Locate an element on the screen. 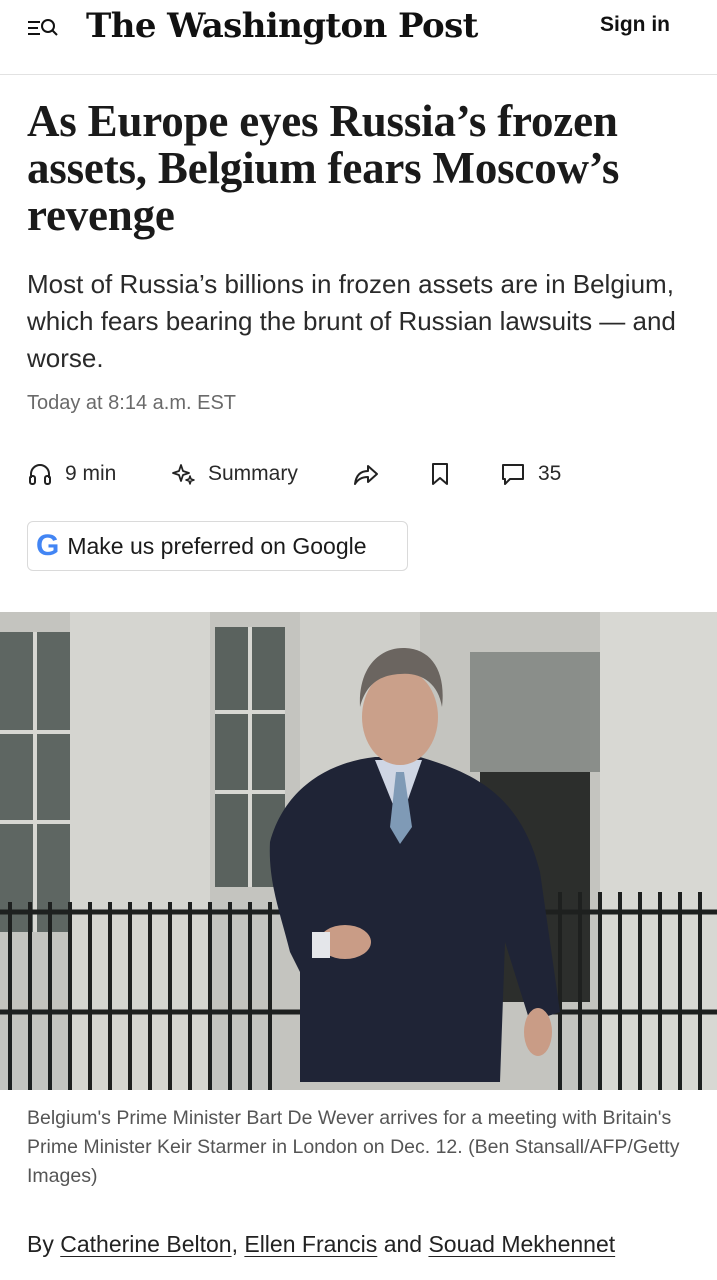 The image size is (717, 1280). author-link-ellen-francis: Ellen Francis is located at coordinates (310, 1244).